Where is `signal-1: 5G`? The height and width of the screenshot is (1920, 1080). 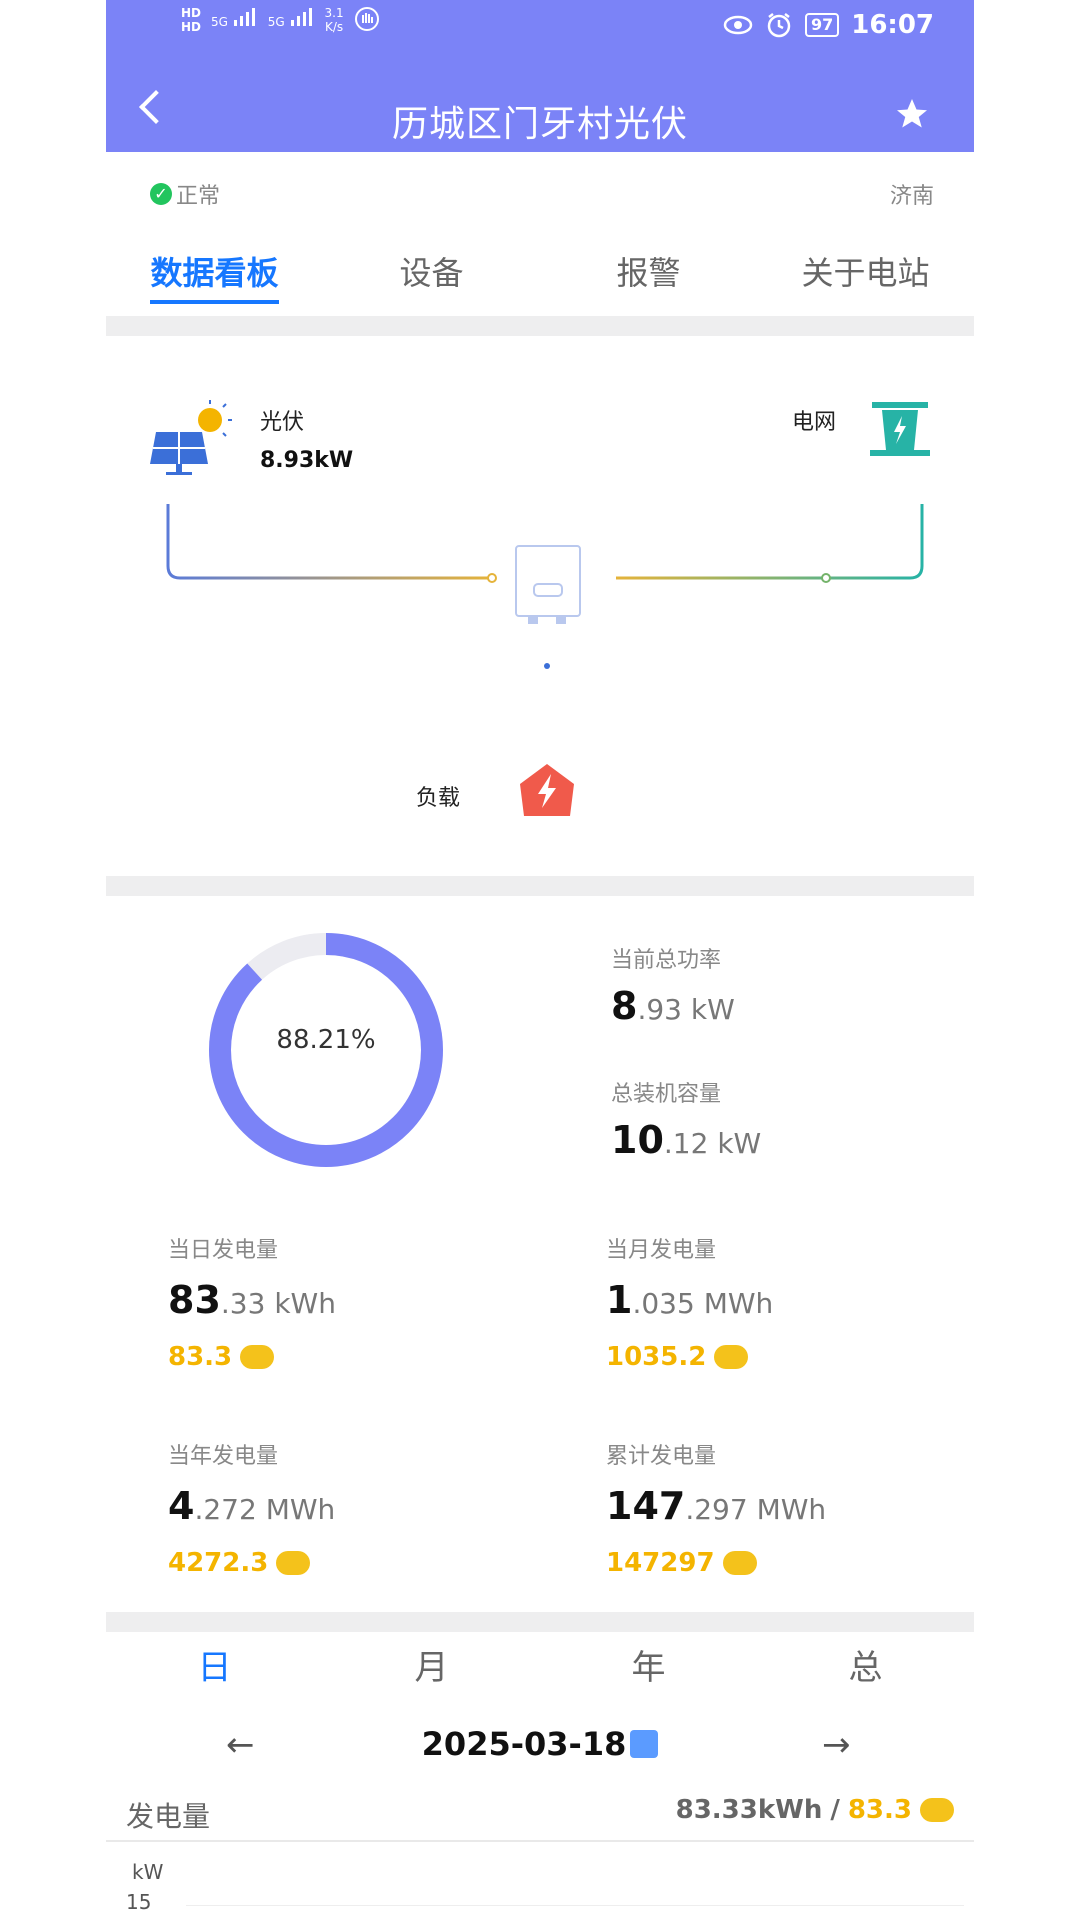
signal-1: 5G is located at coordinates (234, 17).